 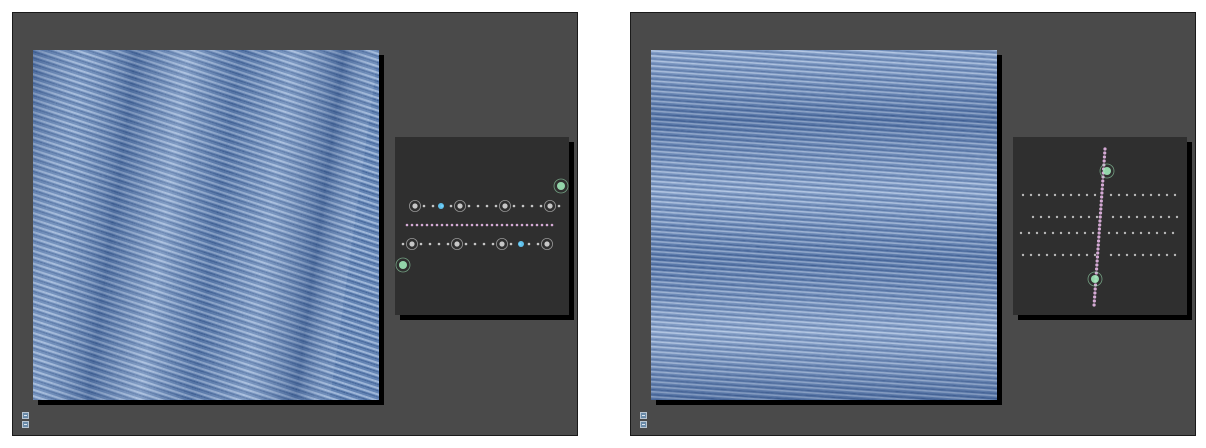 I want to click on fft-pattern-left, so click(x=482, y=226).